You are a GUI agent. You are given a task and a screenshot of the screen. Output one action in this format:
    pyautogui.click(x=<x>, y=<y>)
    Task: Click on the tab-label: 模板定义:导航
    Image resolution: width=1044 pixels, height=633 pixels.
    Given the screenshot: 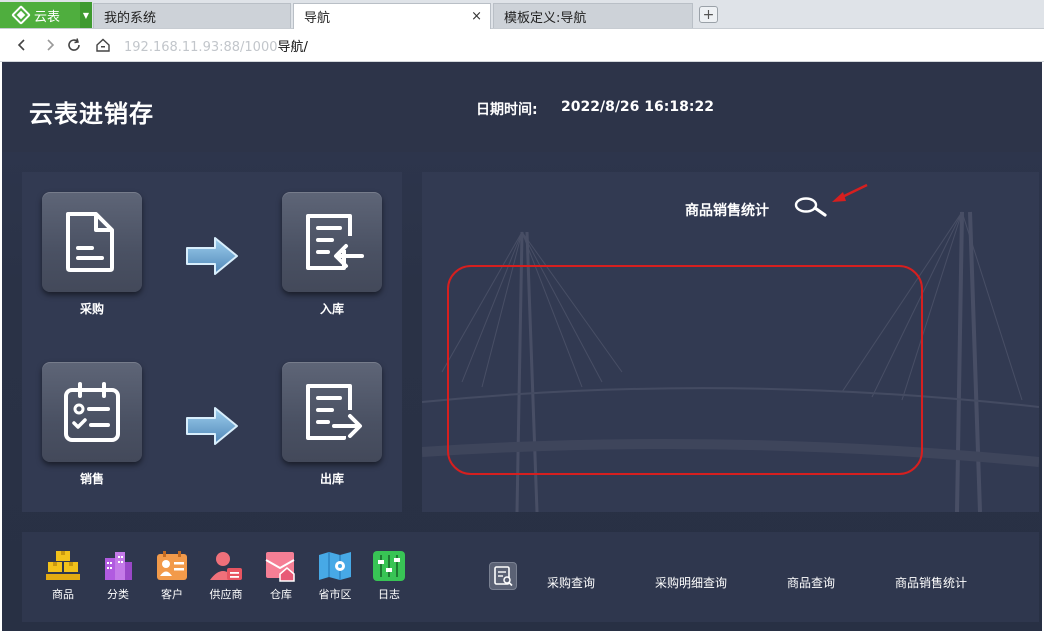 What is the action you would take?
    pyautogui.click(x=545, y=18)
    